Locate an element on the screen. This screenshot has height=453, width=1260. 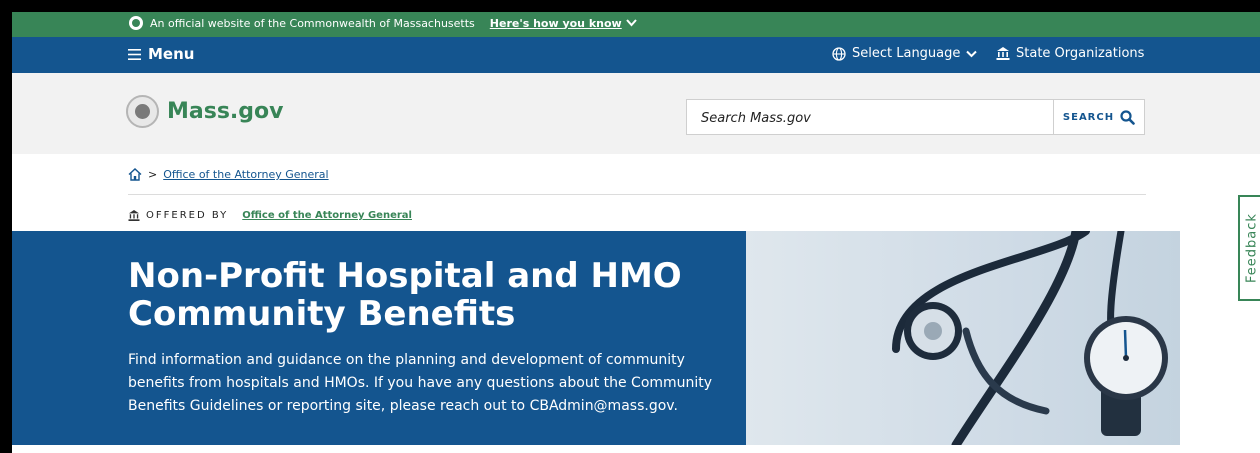
home-icon is located at coordinates (135, 174).